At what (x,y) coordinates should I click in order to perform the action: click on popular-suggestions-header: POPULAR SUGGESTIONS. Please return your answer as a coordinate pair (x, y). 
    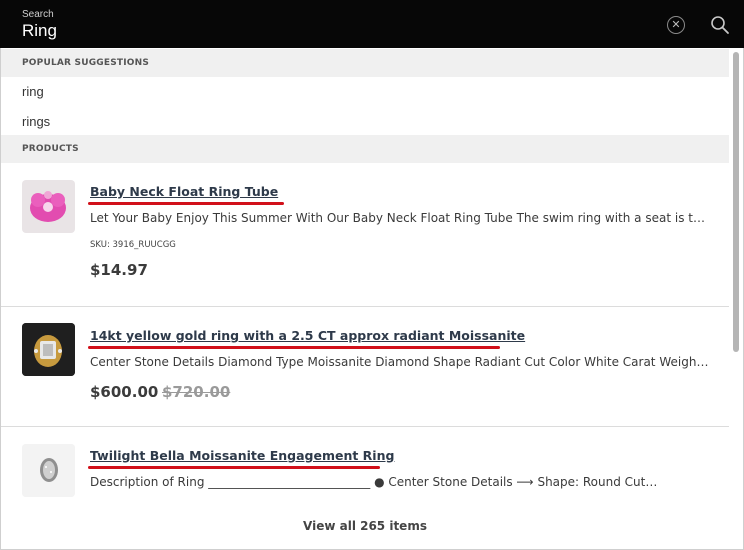
    Looking at the image, I should click on (365, 63).